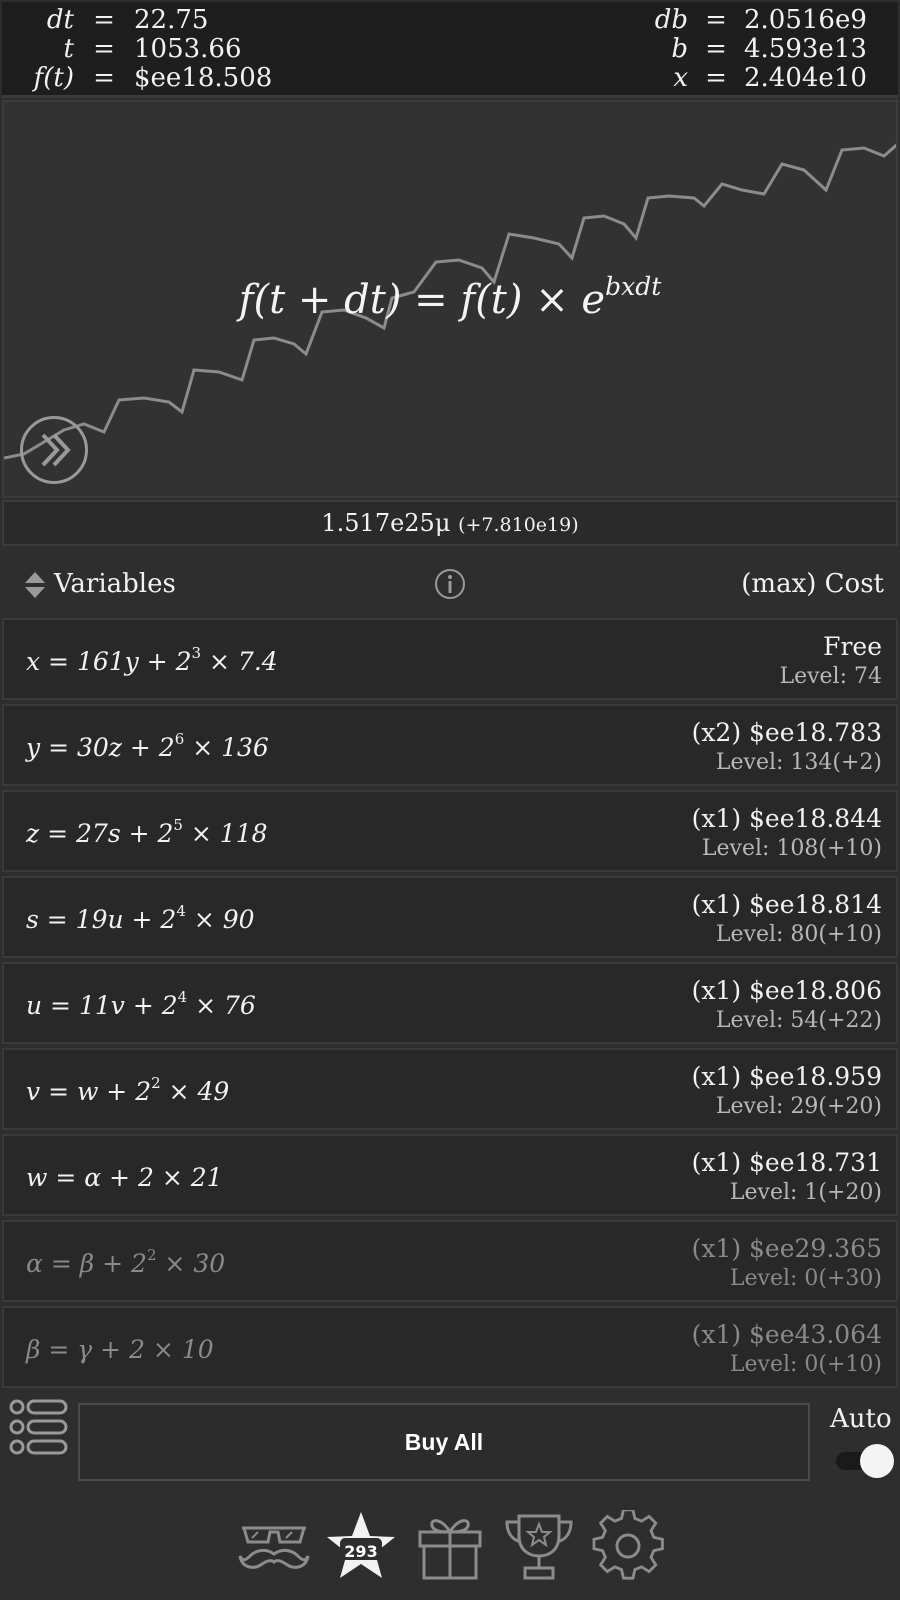 The image size is (900, 1600). I want to click on upgrade-level: Level: 74, so click(830, 676).